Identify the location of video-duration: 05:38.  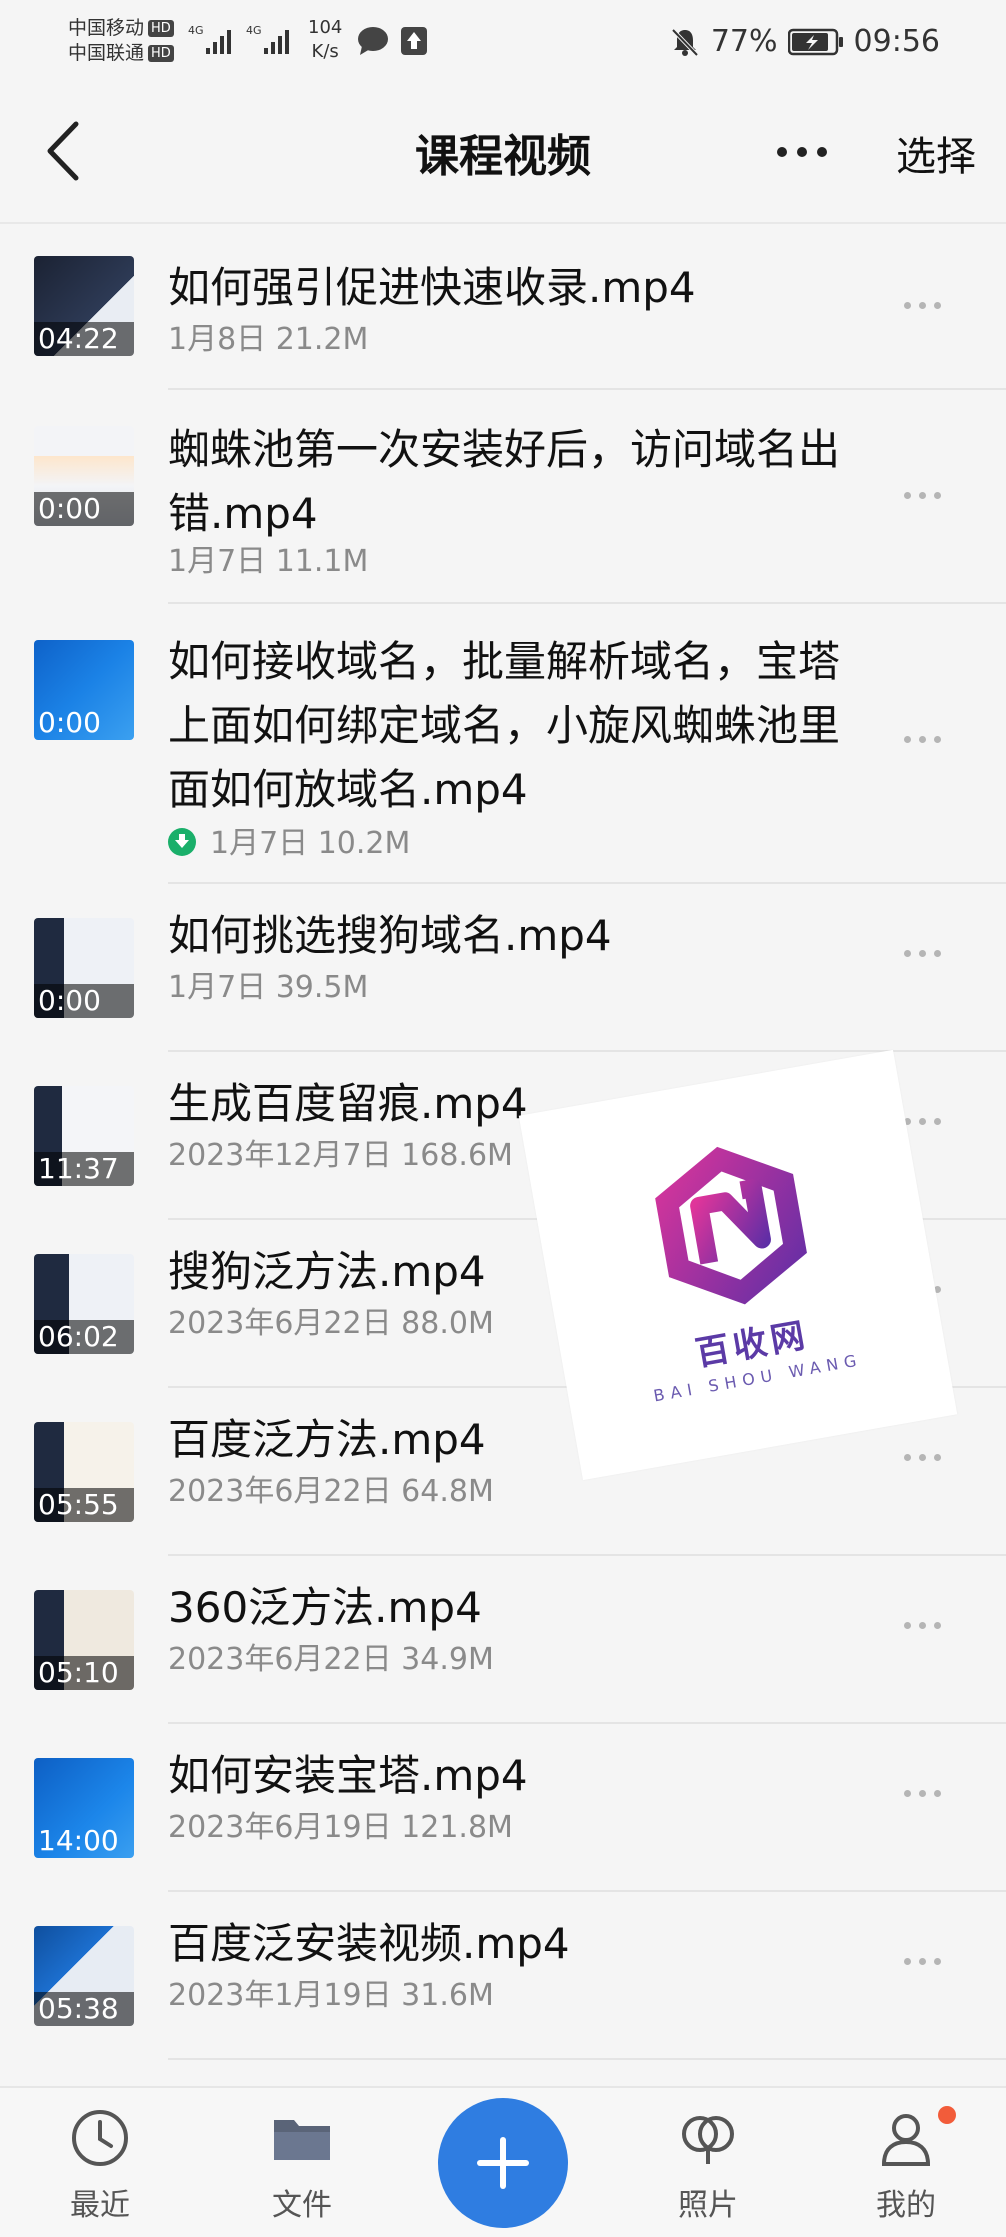
(84, 2009).